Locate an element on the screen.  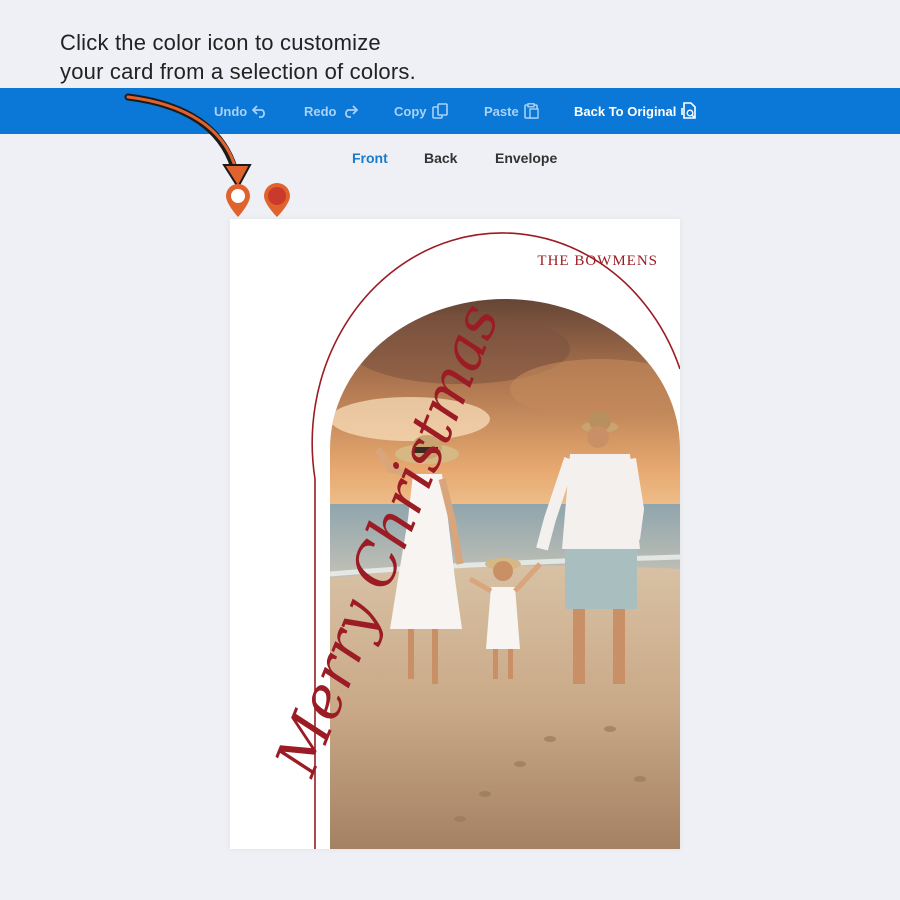
red-pin-icon is located at coordinates (277, 200).